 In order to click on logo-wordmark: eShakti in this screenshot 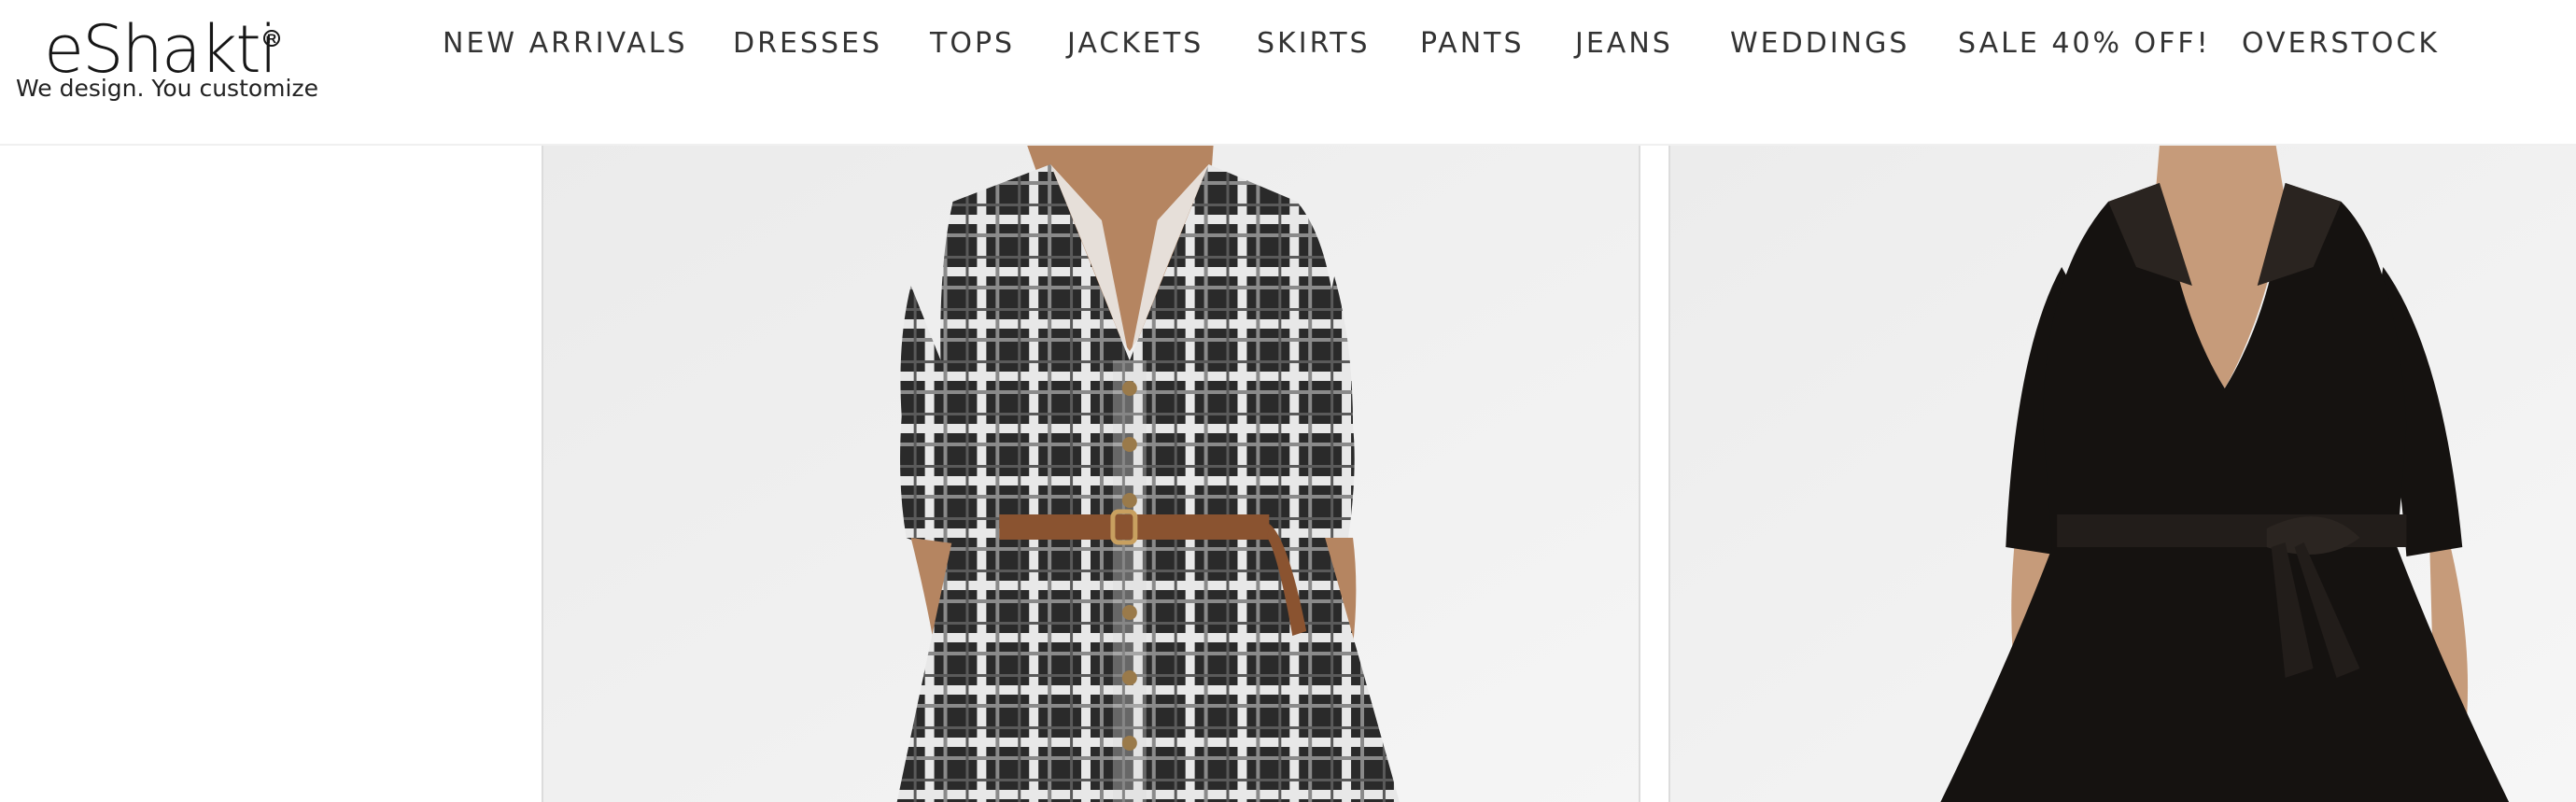, I will do `click(160, 49)`.